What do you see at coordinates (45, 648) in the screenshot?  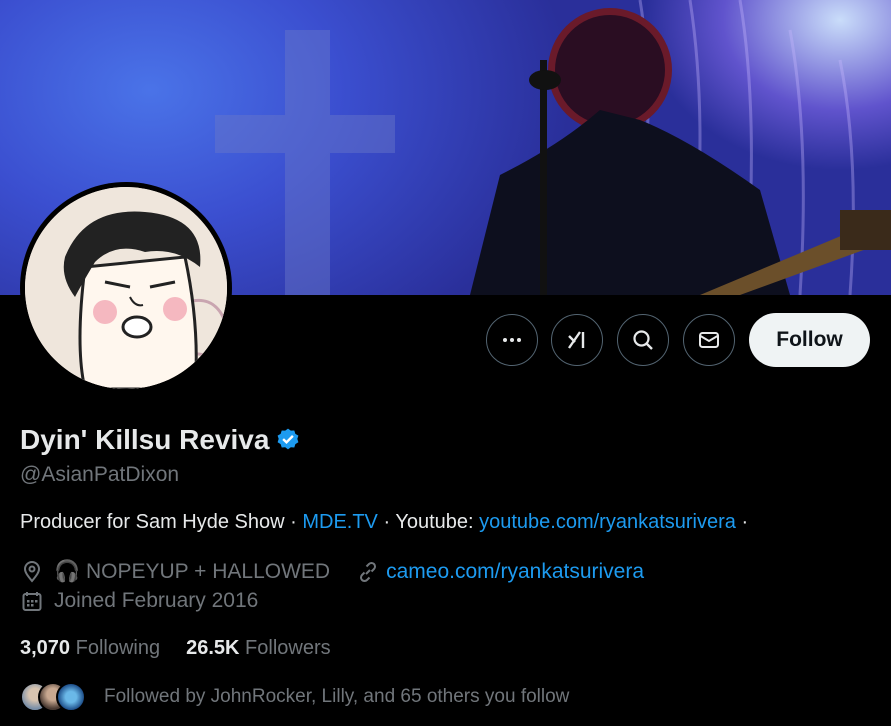 I see `following-count: 3,070` at bounding box center [45, 648].